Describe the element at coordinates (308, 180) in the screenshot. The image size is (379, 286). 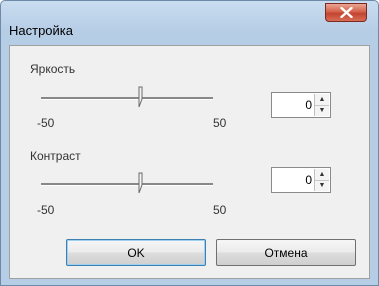
I see `contrast-value: 0` at that location.